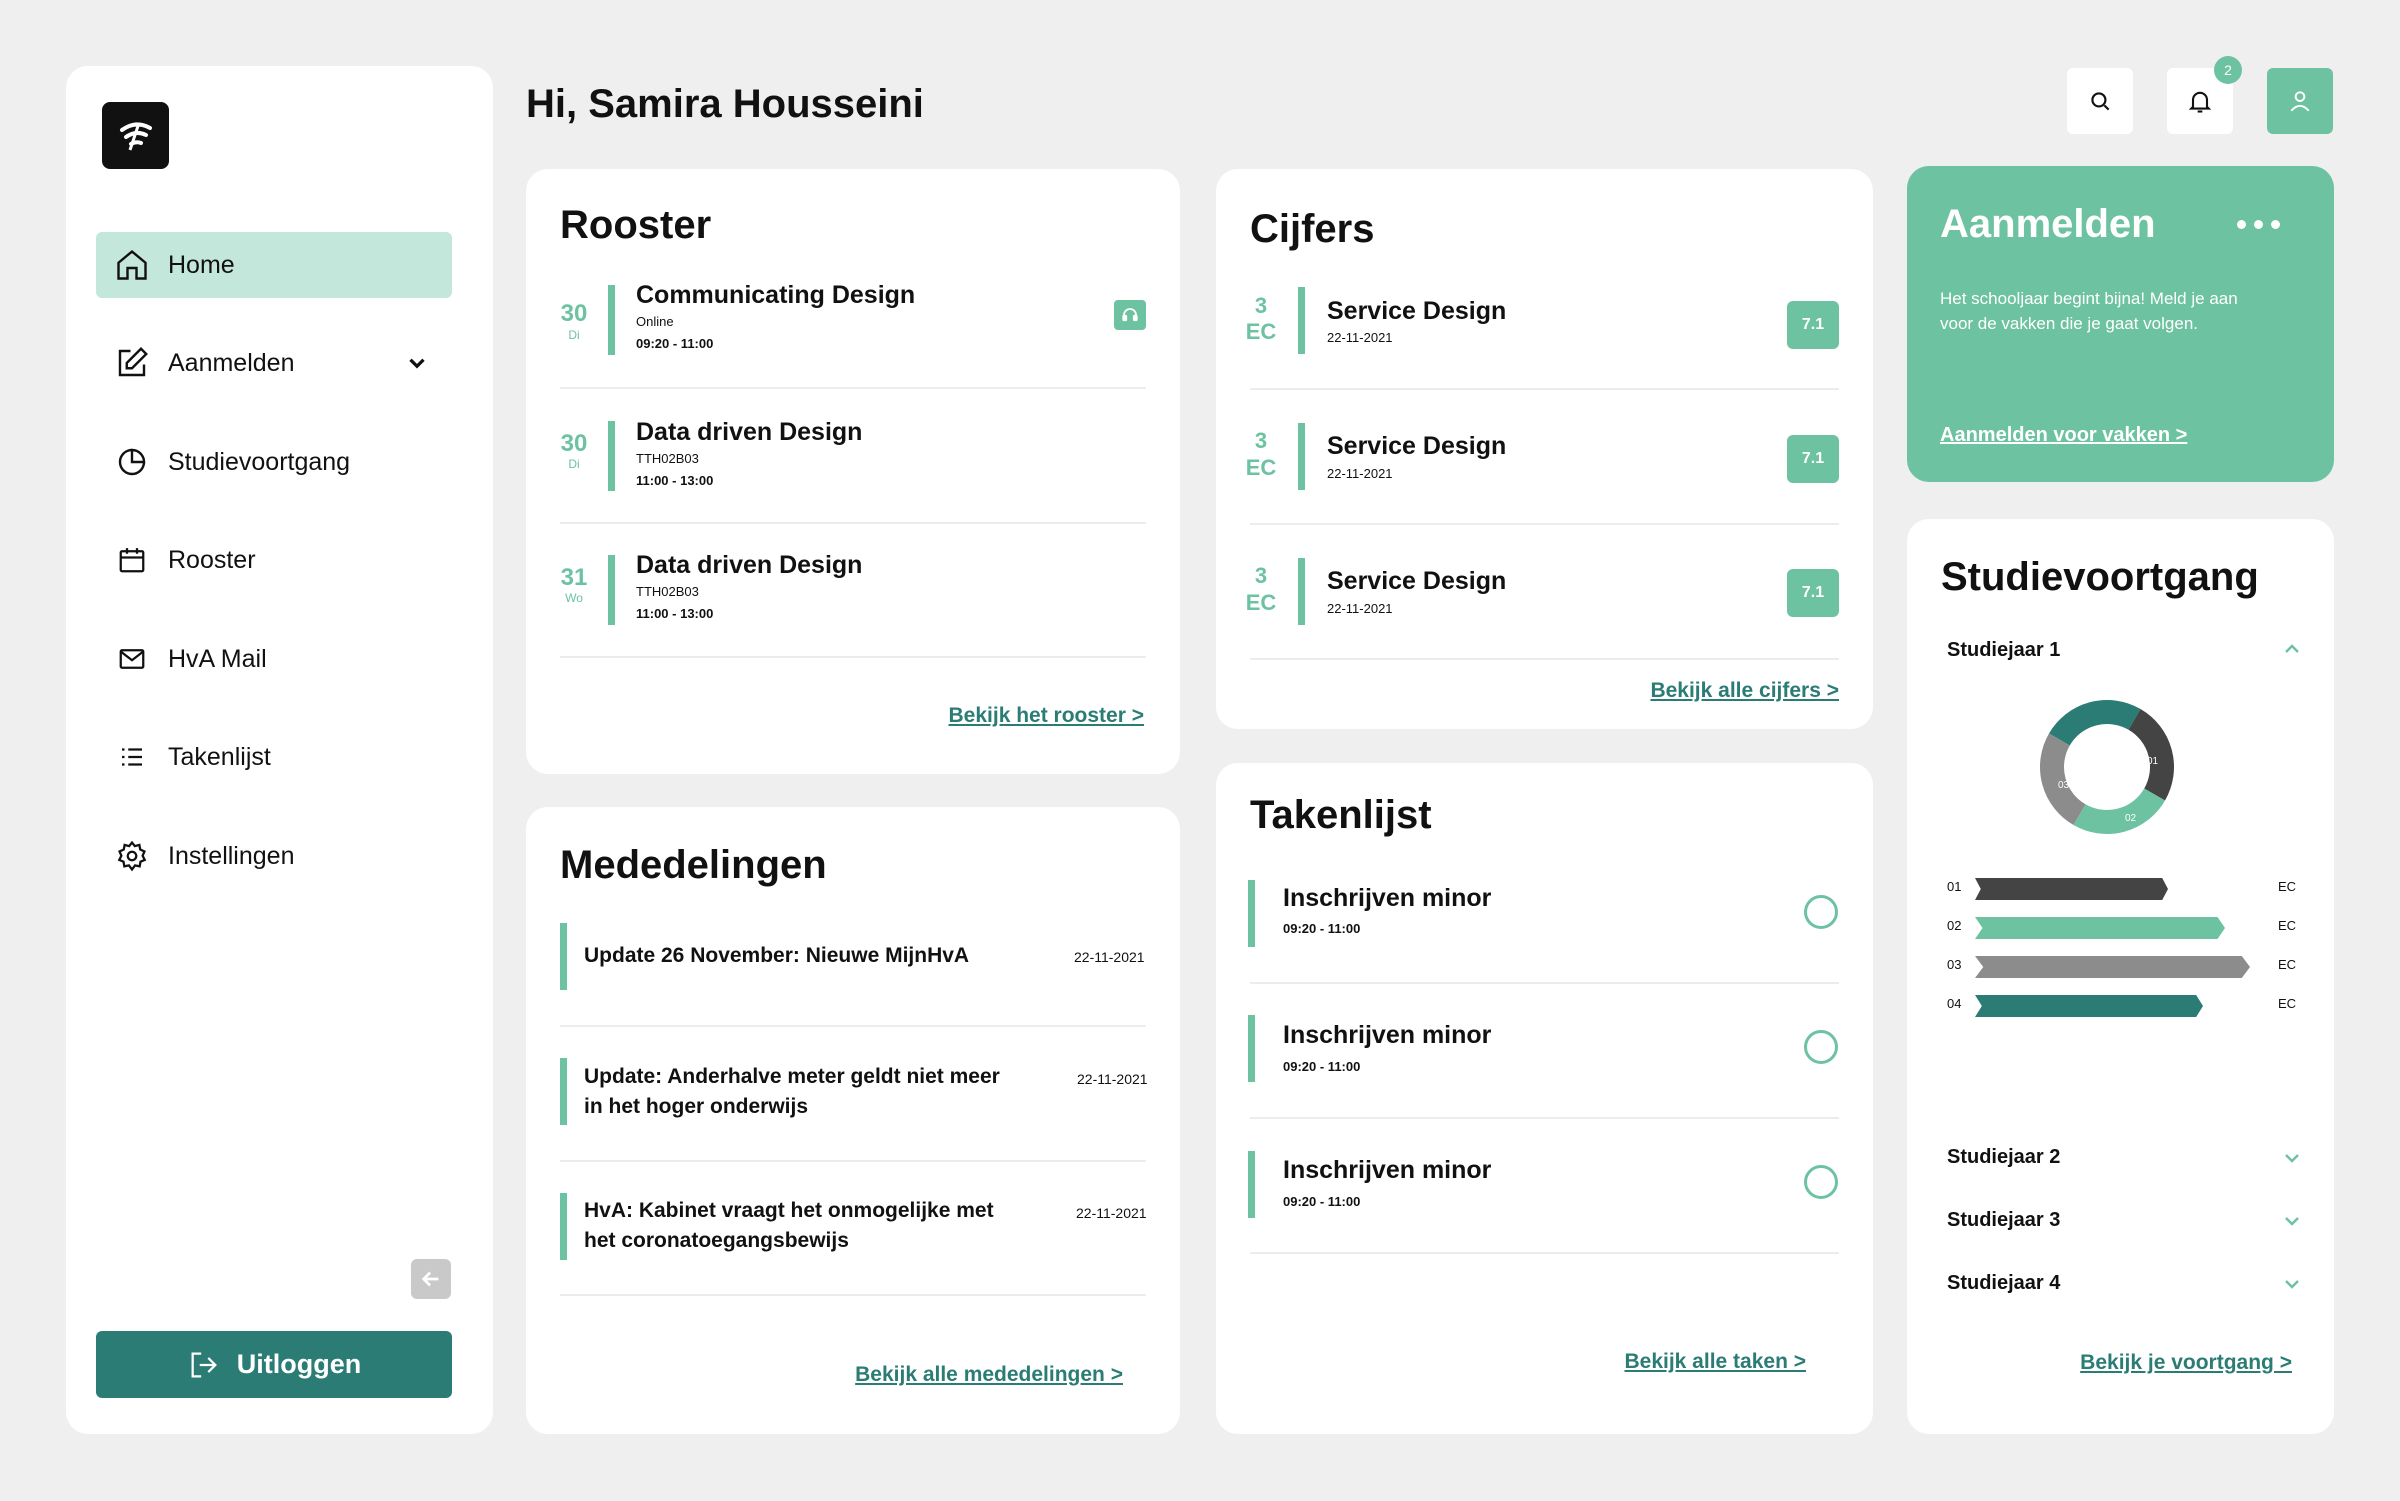 The height and width of the screenshot is (1501, 2400). Describe the element at coordinates (231, 855) in the screenshot. I see `sidebar-item-label: Instellingen` at that location.